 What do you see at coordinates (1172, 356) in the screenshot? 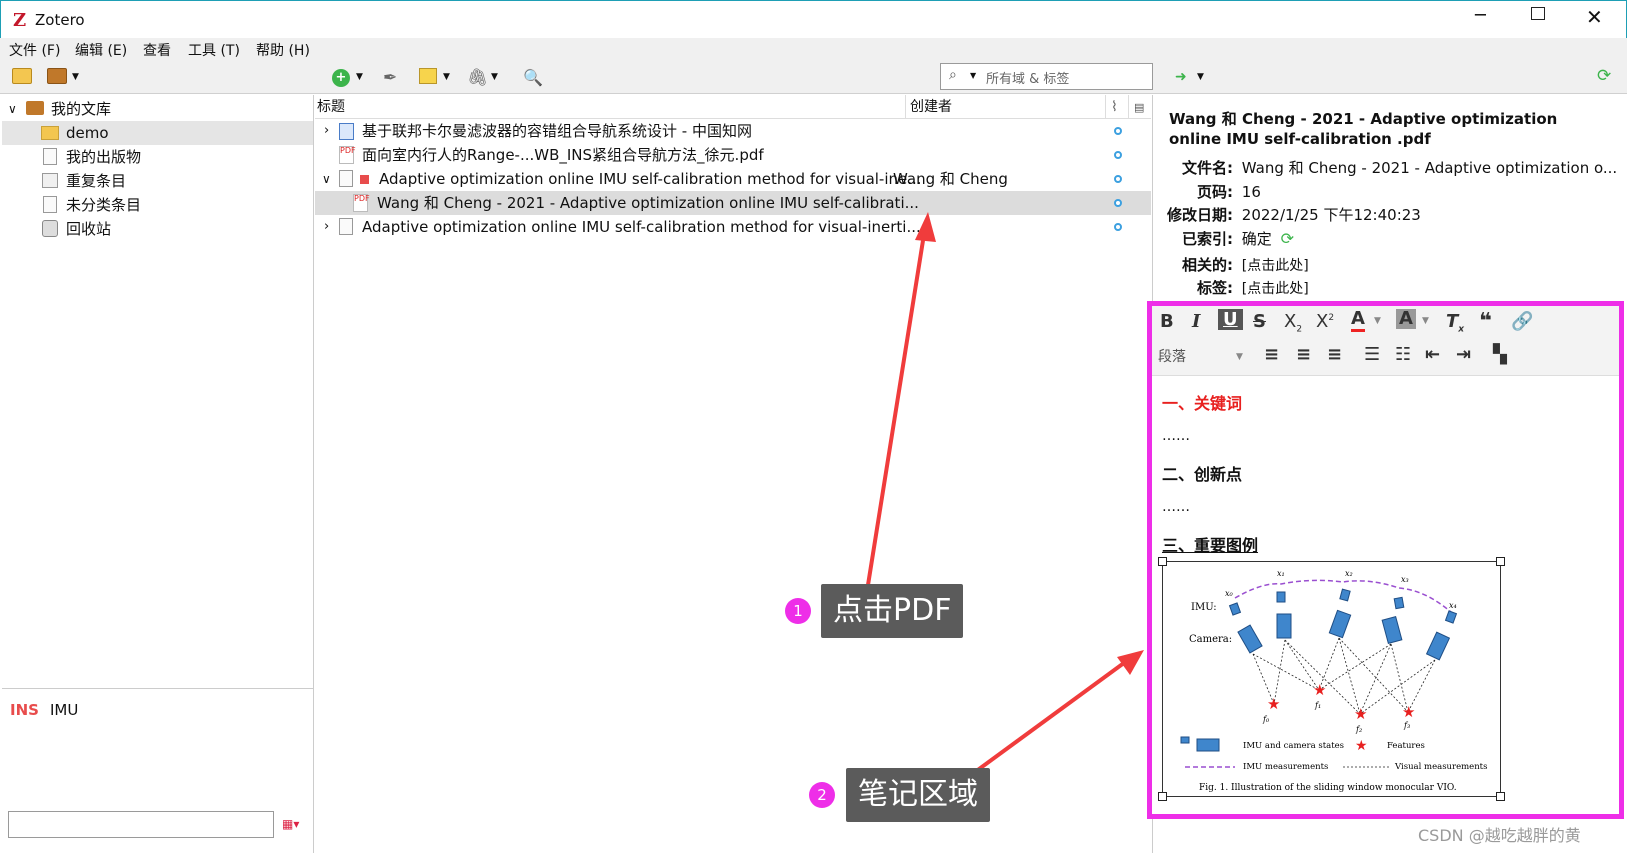
I see `paragraph-select: 段落` at bounding box center [1172, 356].